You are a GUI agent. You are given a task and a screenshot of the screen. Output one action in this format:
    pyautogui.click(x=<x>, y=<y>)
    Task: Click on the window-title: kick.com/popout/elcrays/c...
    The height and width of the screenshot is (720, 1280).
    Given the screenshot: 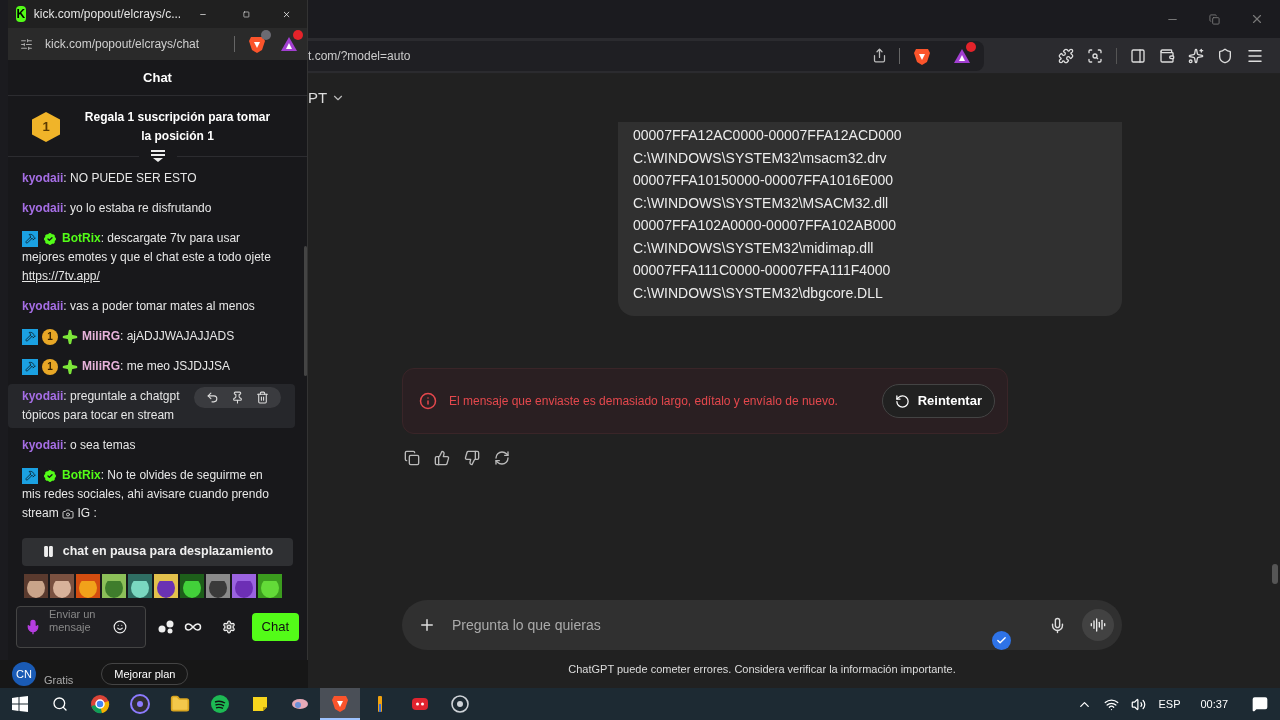 What is the action you would take?
    pyautogui.click(x=107, y=14)
    